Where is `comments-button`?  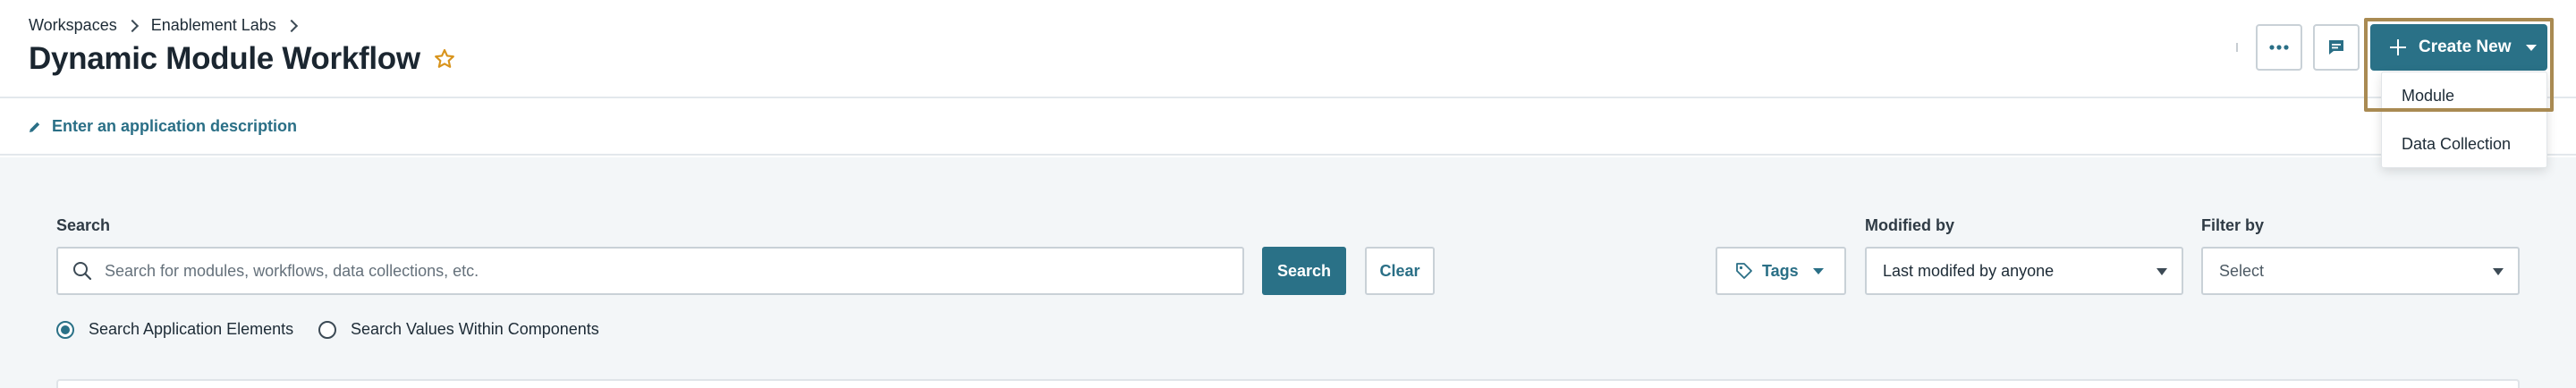 comments-button is located at coordinates (2336, 47).